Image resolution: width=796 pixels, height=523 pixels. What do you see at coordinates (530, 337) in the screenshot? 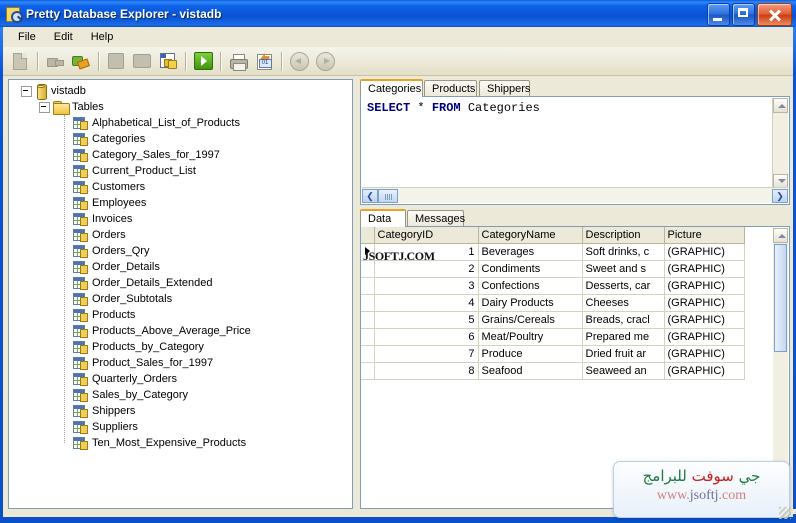
I see `cell-category-name: Meat/Poultry` at bounding box center [530, 337].